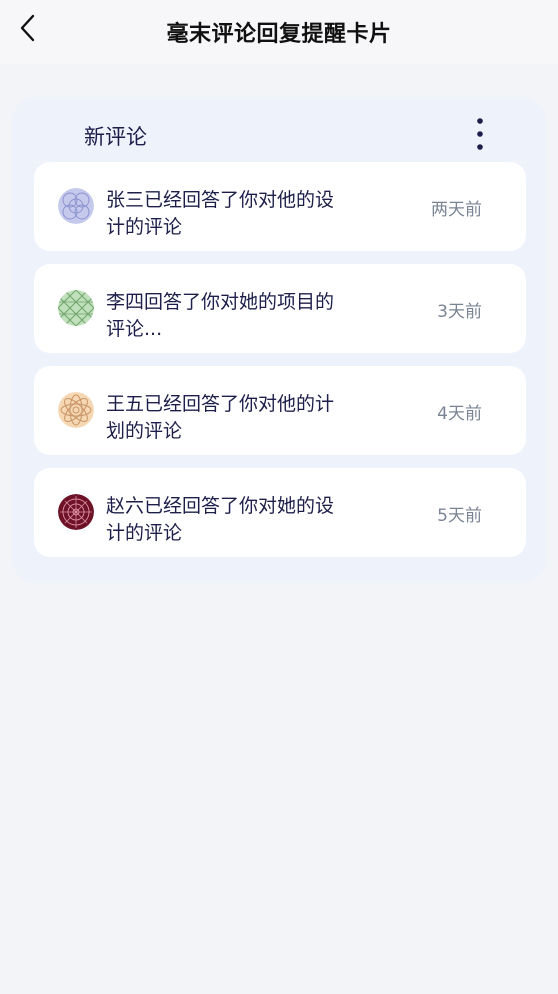  I want to click on list-item: 李四回答了你对她的项目的评论... 3天前, so click(280, 308).